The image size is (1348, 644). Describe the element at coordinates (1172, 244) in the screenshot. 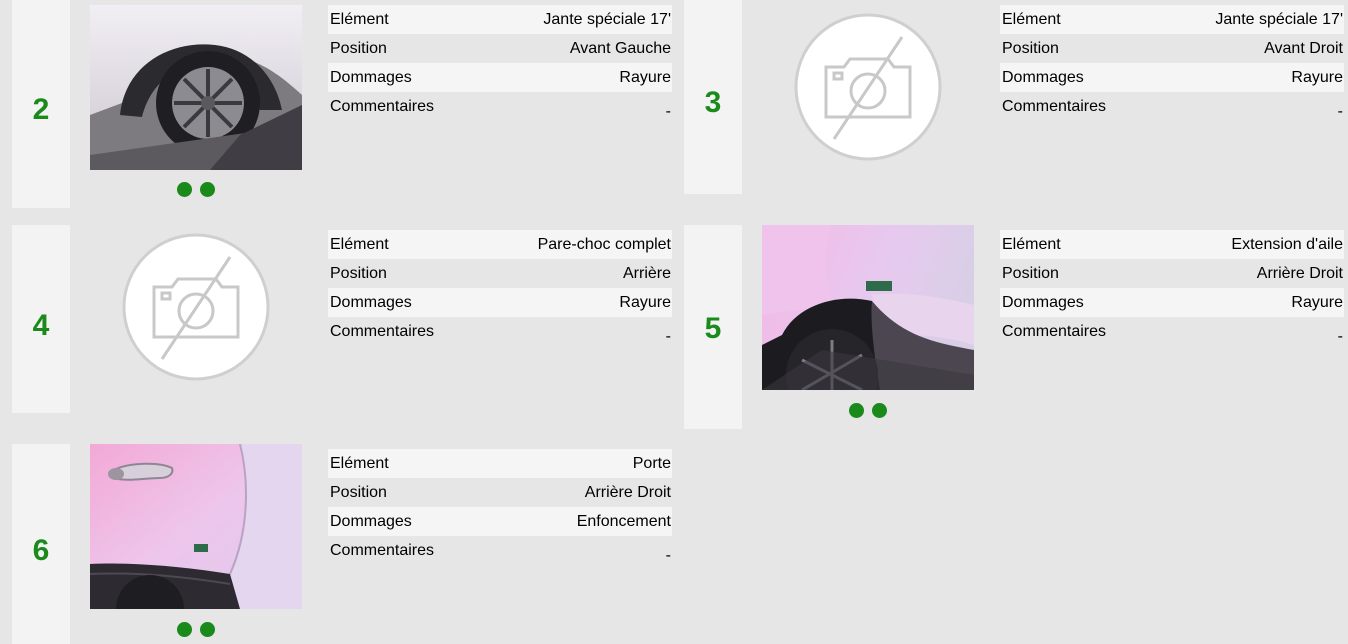

I see `detail-row-element: Elément Extension d'aile` at that location.